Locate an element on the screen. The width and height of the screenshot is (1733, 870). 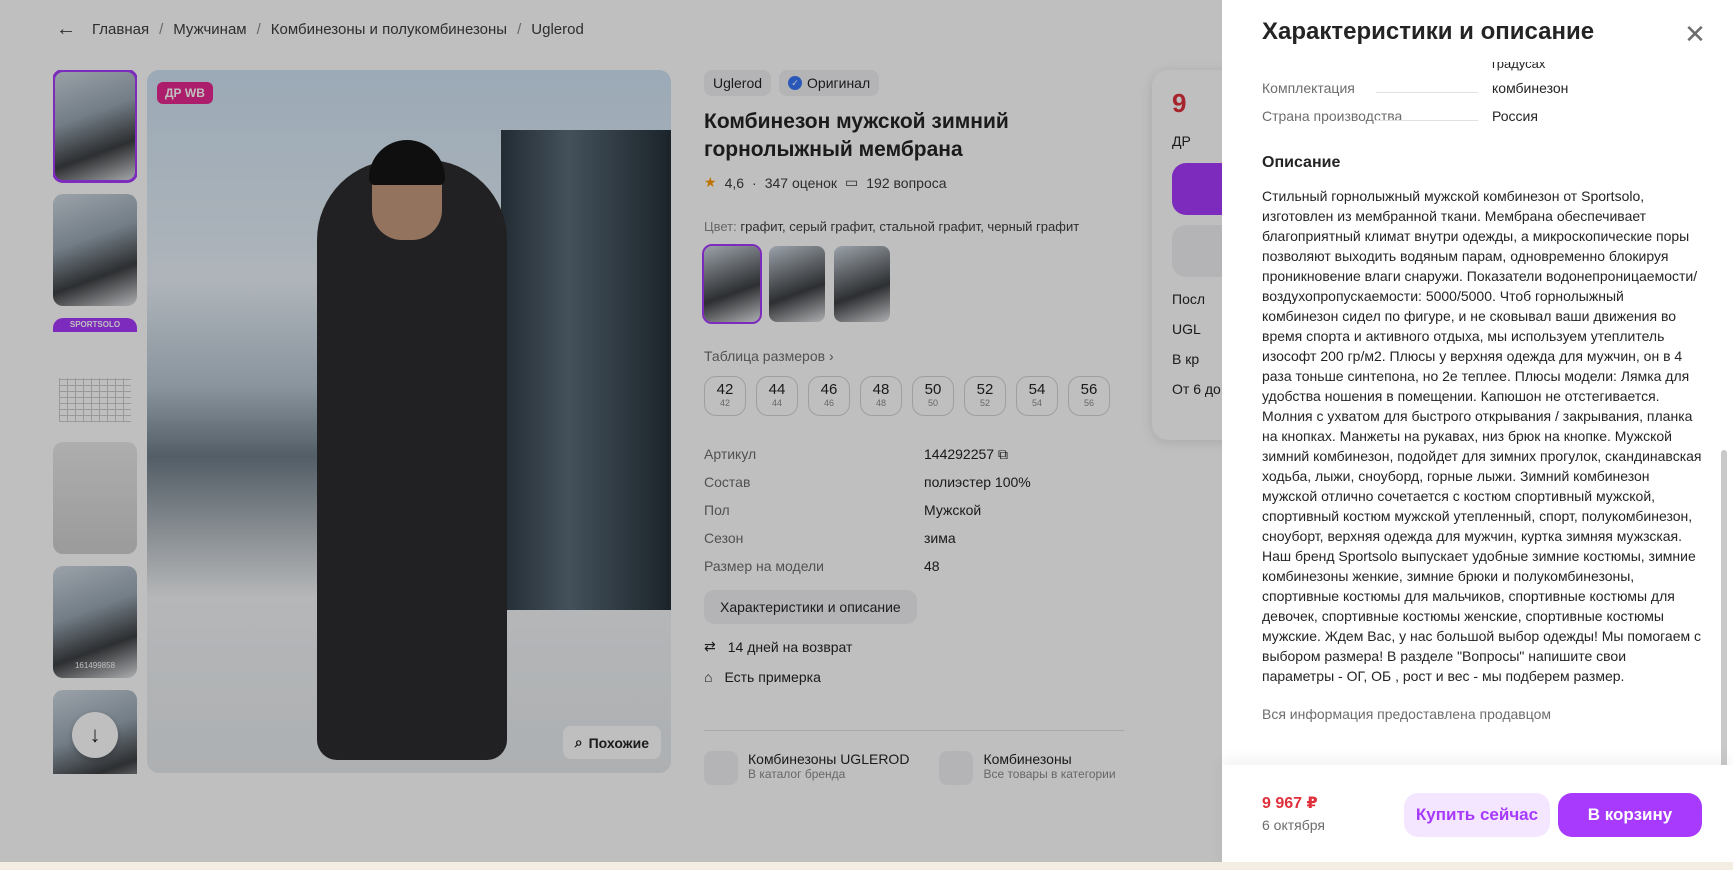
footer-price: 9 967 ₽ is located at coordinates (1290, 803).